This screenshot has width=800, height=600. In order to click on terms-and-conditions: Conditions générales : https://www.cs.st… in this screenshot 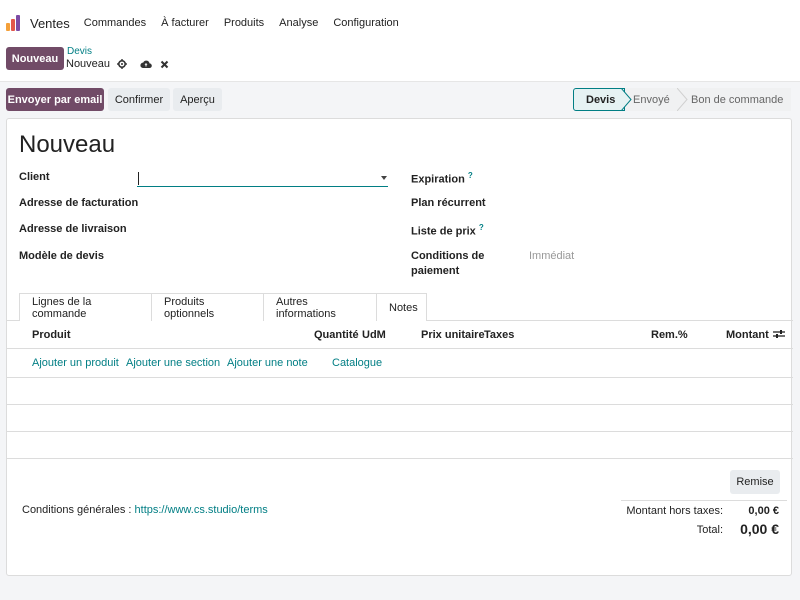, I will do `click(145, 510)`.